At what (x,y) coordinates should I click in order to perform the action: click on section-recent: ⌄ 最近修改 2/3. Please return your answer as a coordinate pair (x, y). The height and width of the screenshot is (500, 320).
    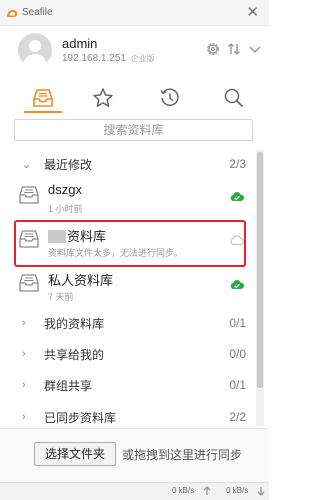
    Looking at the image, I should click on (131, 164).